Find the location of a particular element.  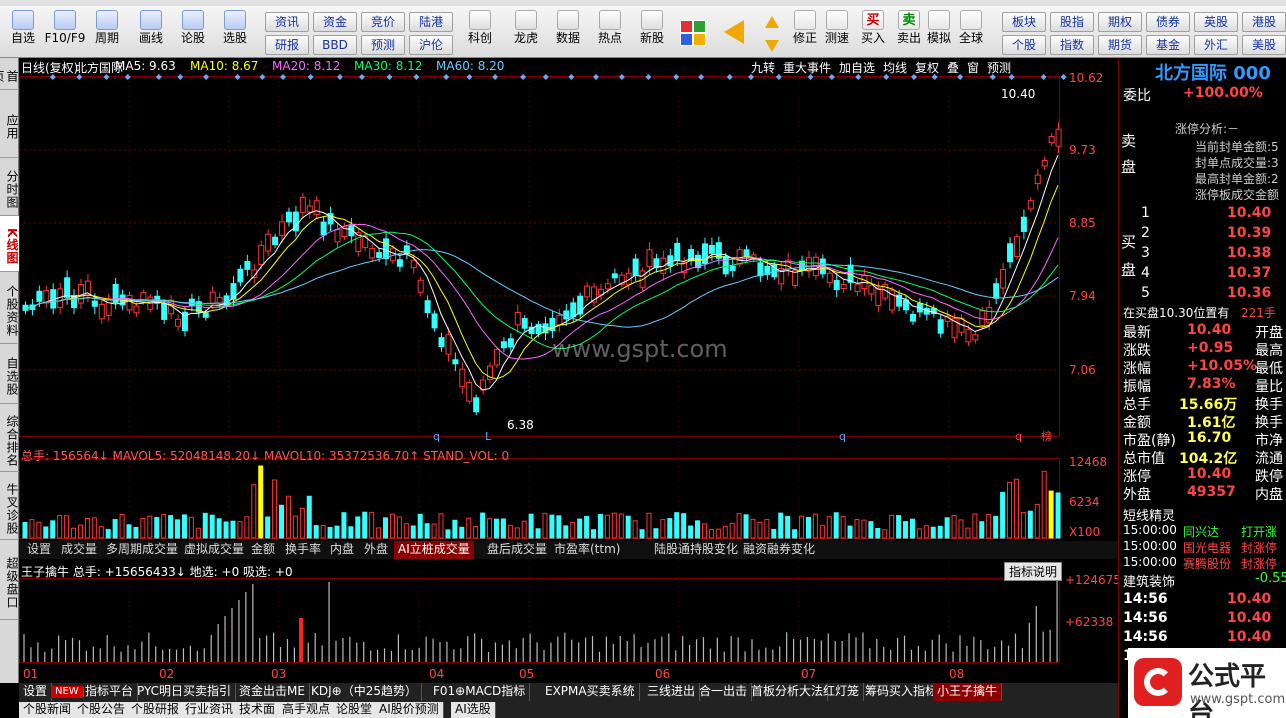

market-btn-b5: 美股 is located at coordinates (1264, 45).